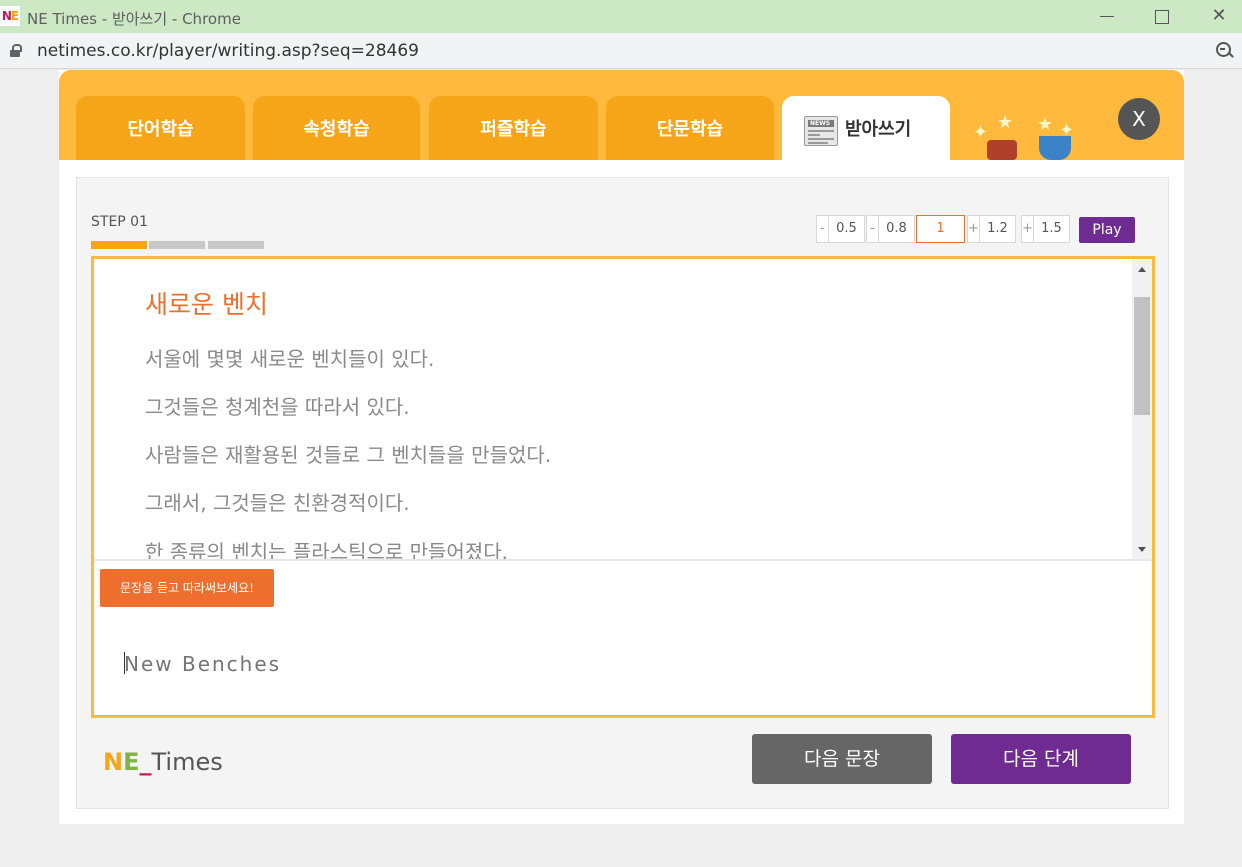  Describe the element at coordinates (842, 759) in the screenshot. I see `next-sentence-button: 다음 문장` at that location.